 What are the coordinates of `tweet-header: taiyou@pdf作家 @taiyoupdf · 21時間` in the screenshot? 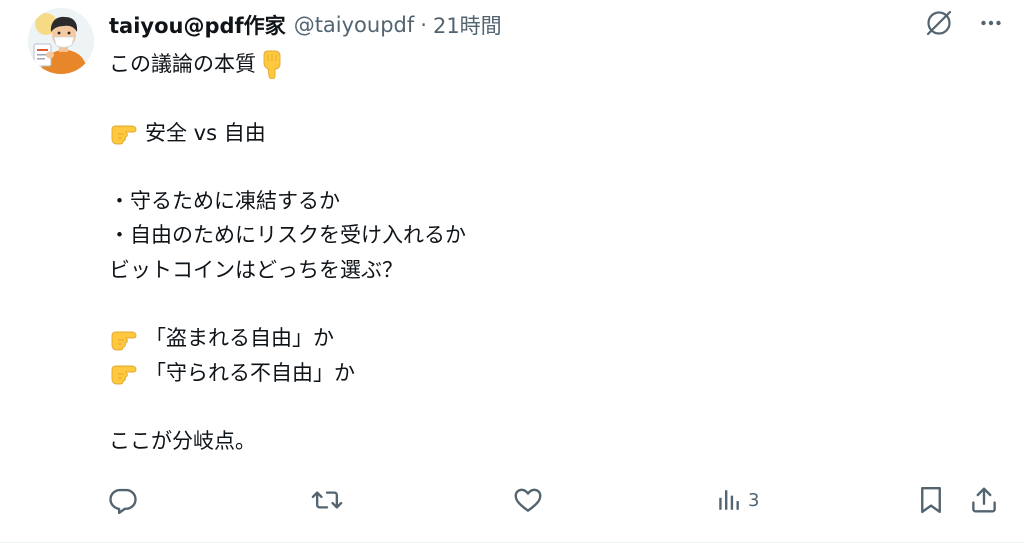 It's located at (305, 25).